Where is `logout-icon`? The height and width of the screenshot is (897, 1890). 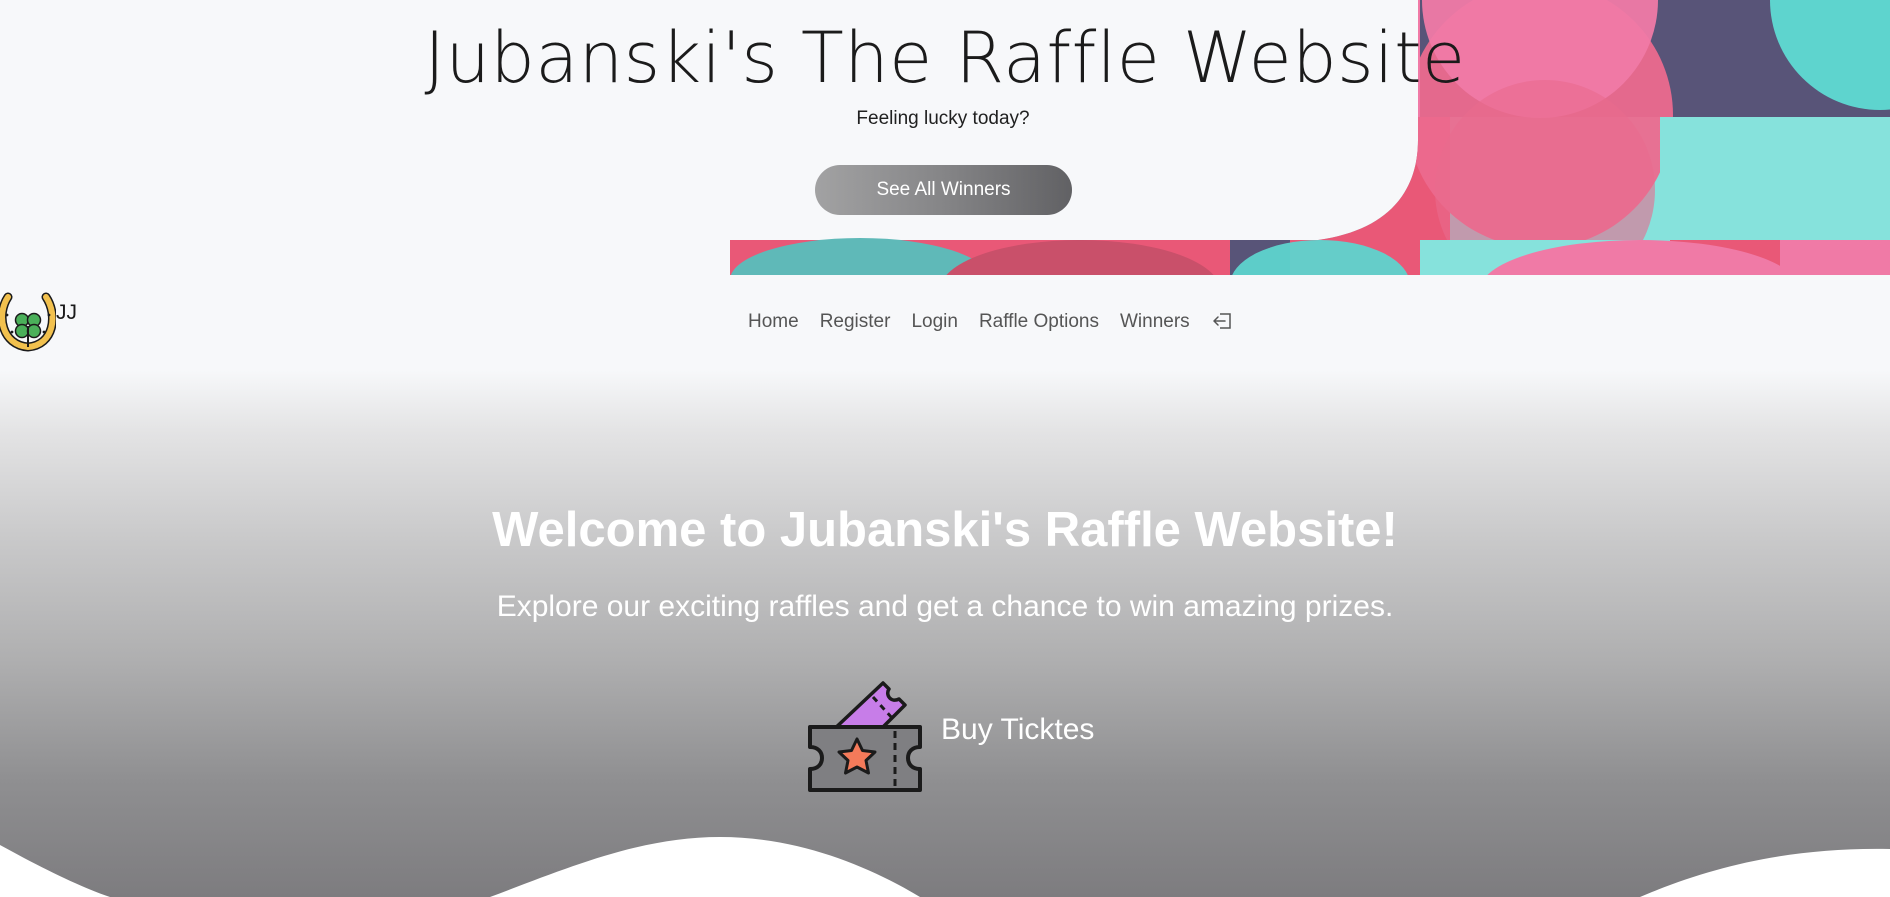 logout-icon is located at coordinates (1222, 321).